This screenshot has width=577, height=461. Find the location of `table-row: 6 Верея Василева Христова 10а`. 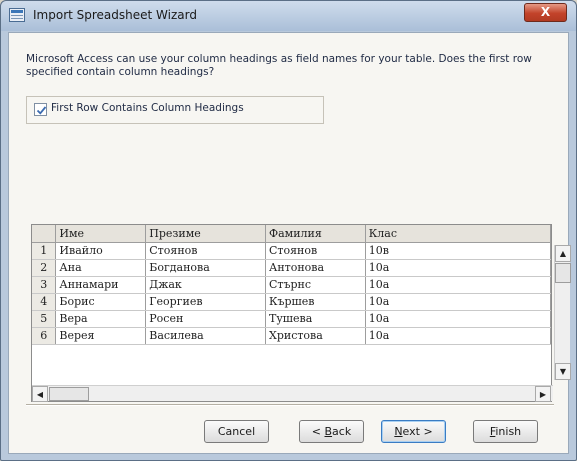

table-row: 6 Верея Василева Христова 10а is located at coordinates (292, 336).